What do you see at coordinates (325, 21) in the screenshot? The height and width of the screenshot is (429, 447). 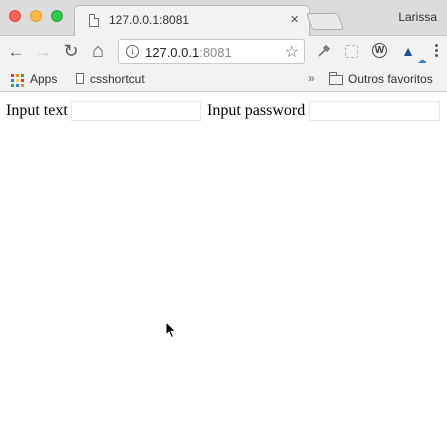 I see `new-tab-button` at bounding box center [325, 21].